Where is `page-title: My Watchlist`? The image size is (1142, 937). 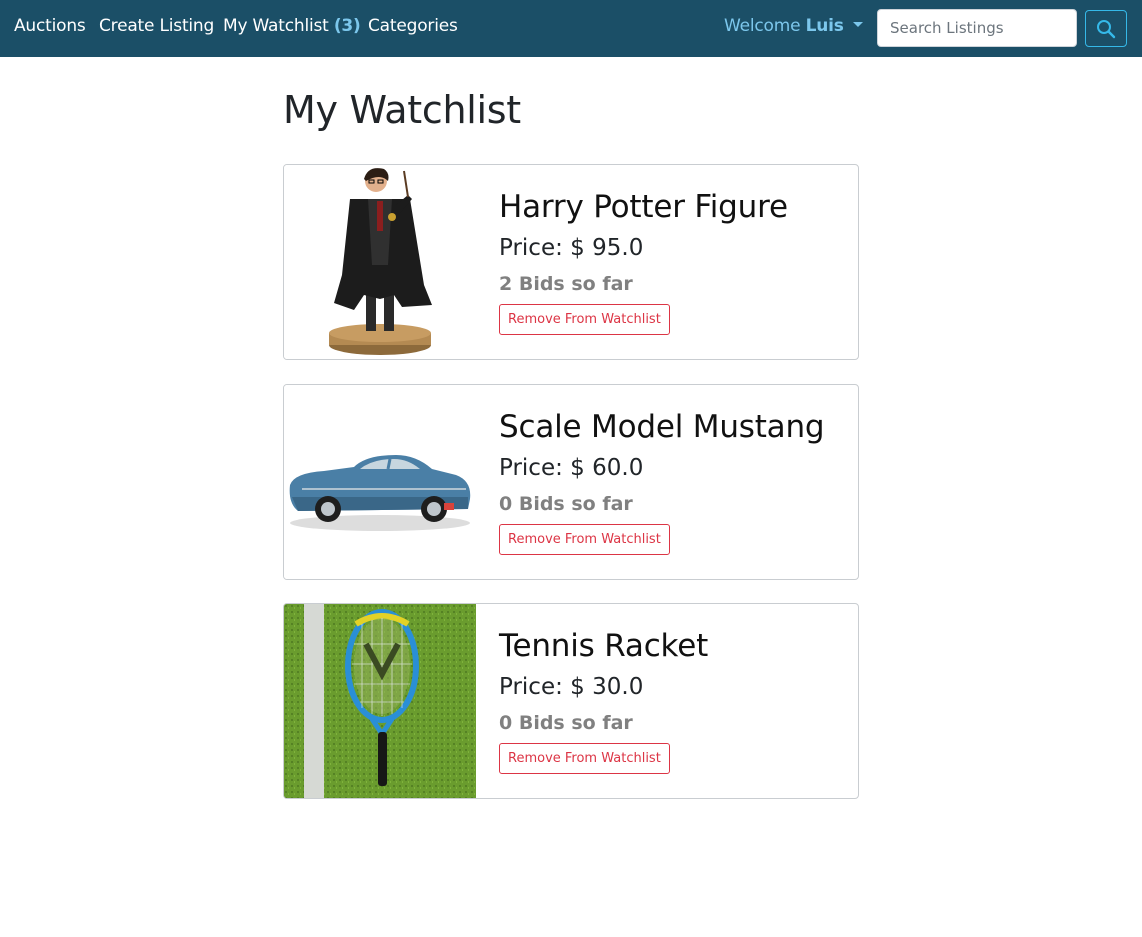 page-title: My Watchlist is located at coordinates (402, 110).